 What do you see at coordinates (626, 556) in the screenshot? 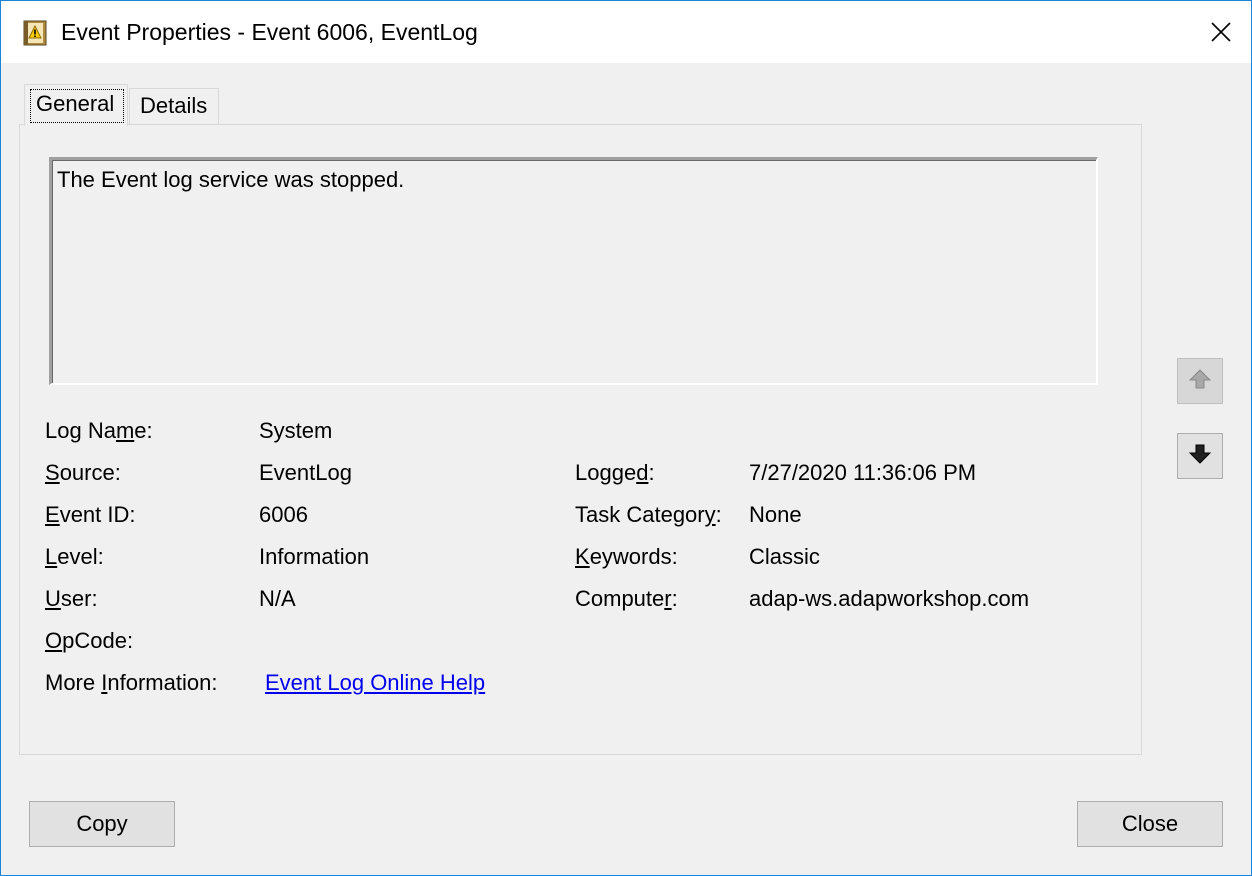
I see `keywords-label: Keywords:` at bounding box center [626, 556].